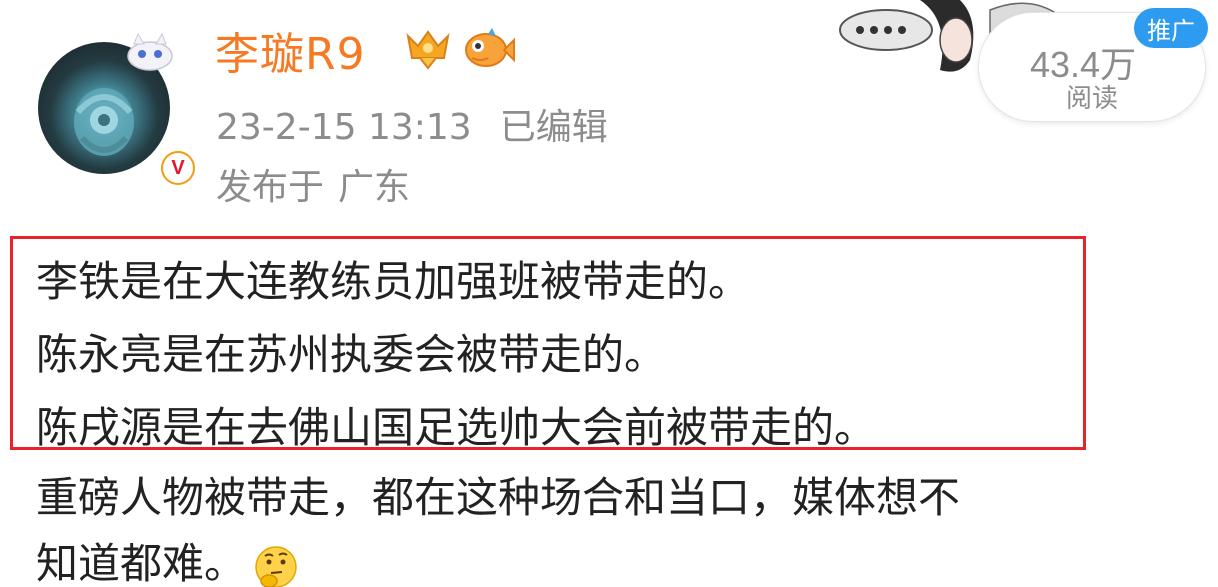 This screenshot has height=587, width=1218. Describe the element at coordinates (393, 281) in the screenshot. I see `post-text-line: 李铁是在大连教练员加强班被带走的。` at that location.